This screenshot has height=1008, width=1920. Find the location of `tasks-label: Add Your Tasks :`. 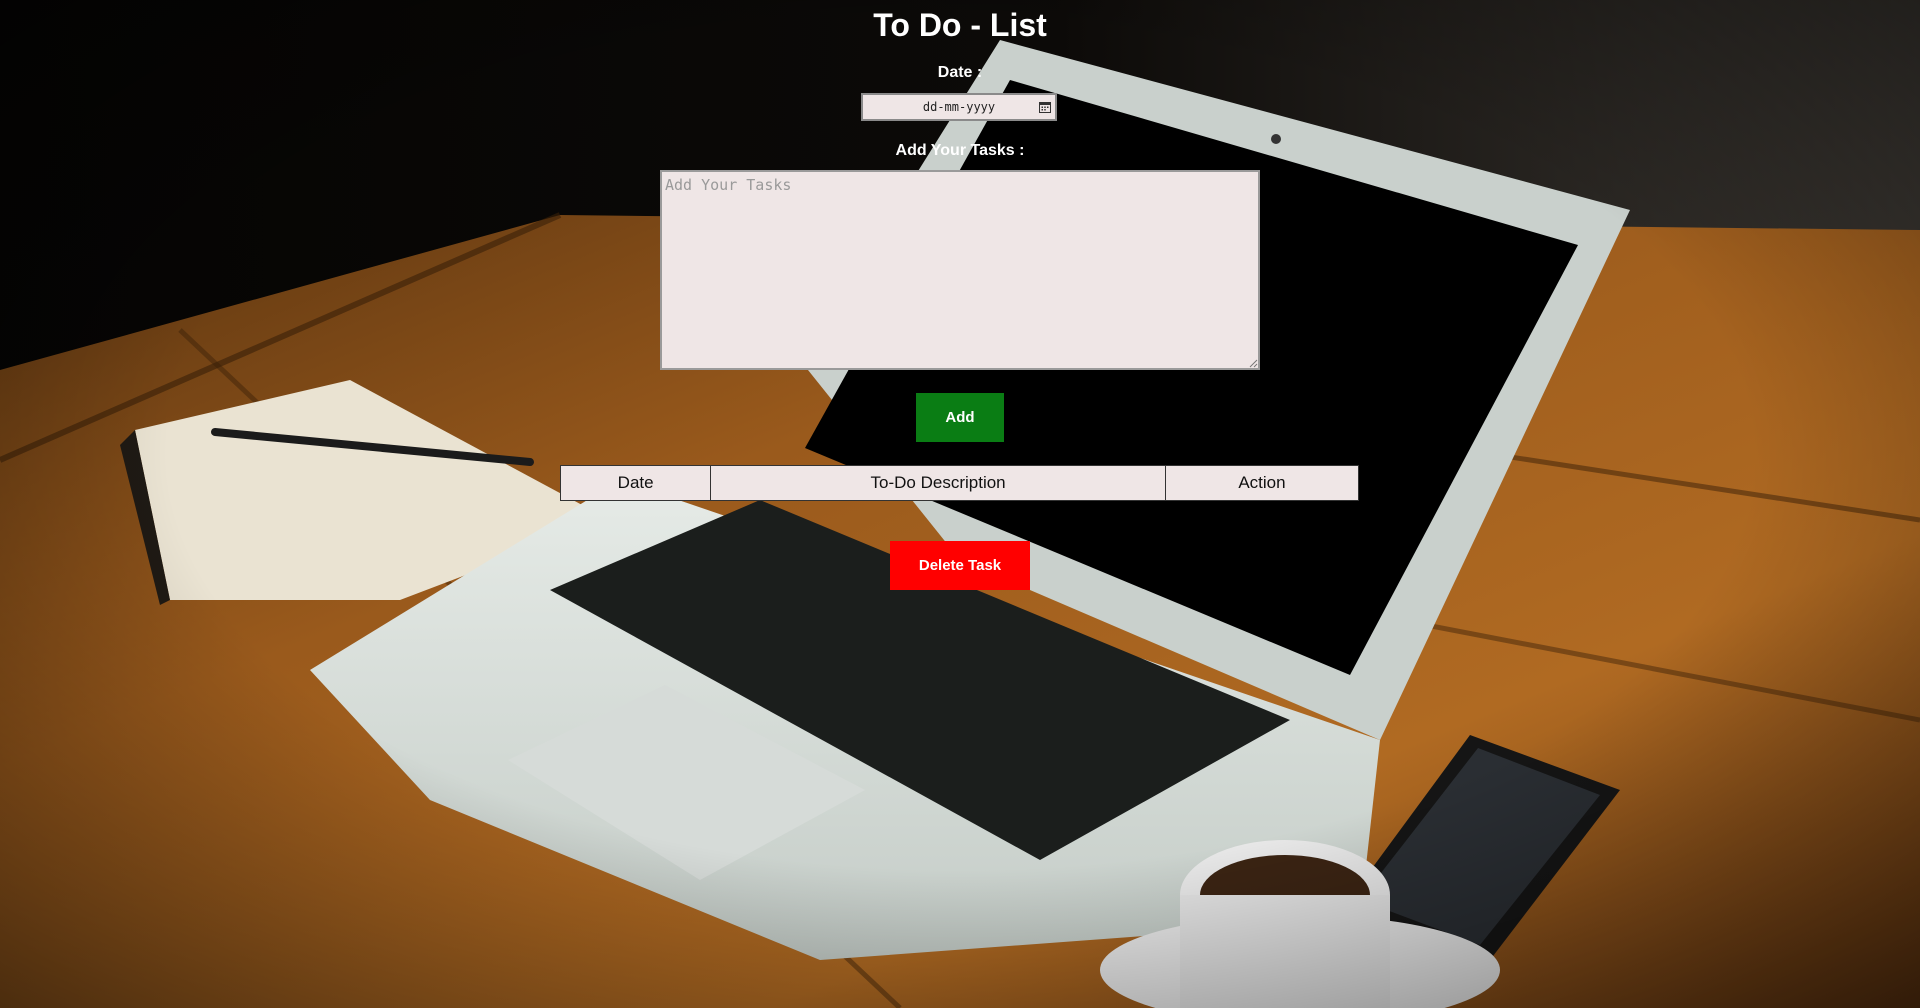

tasks-label: Add Your Tasks : is located at coordinates (960, 150).